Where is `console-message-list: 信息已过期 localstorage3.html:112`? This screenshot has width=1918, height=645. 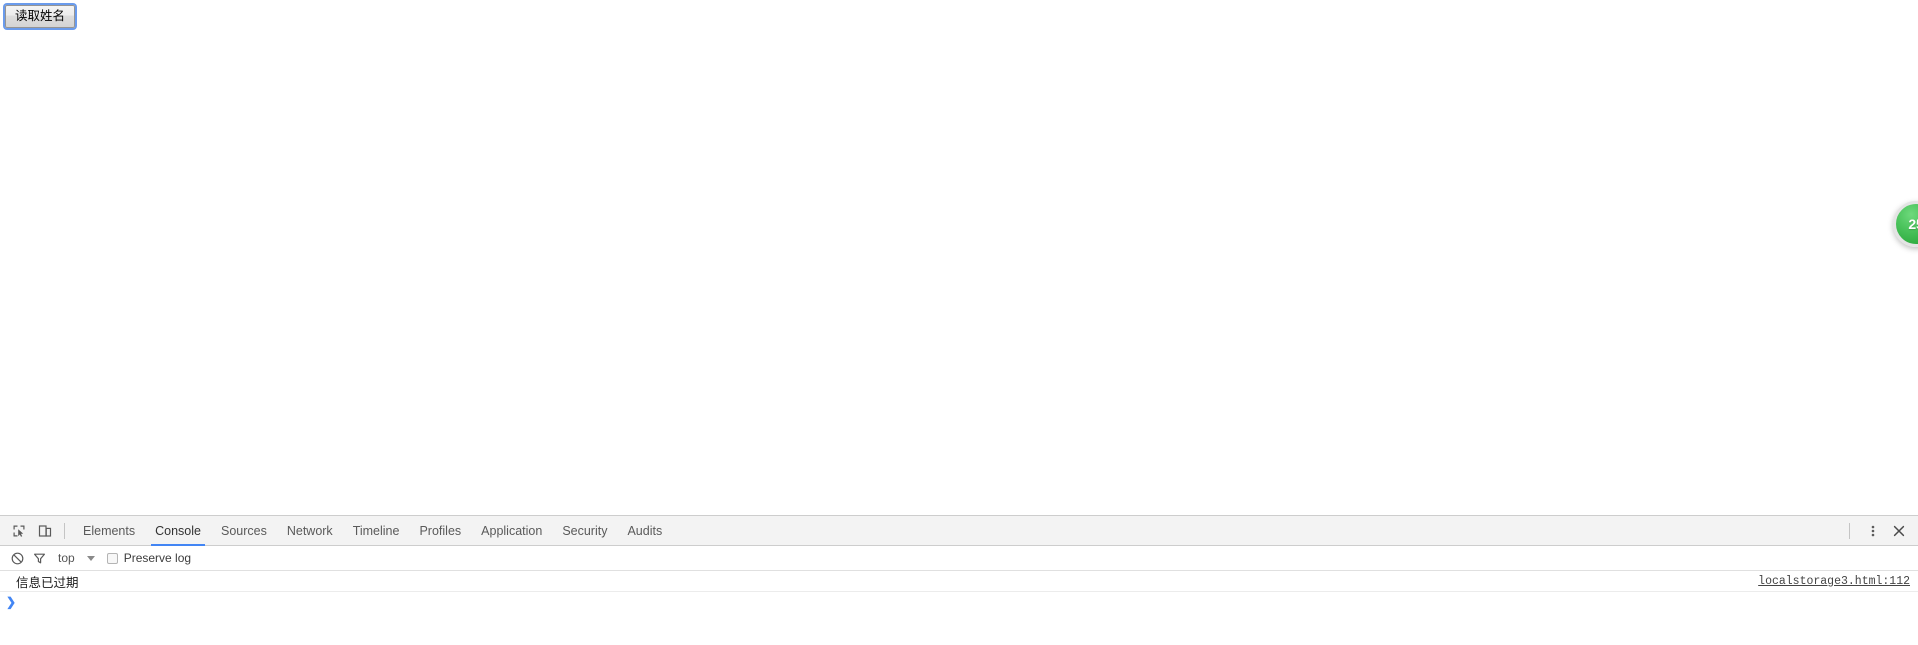
console-message-list: 信息已过期 localstorage3.html:112 is located at coordinates (959, 581).